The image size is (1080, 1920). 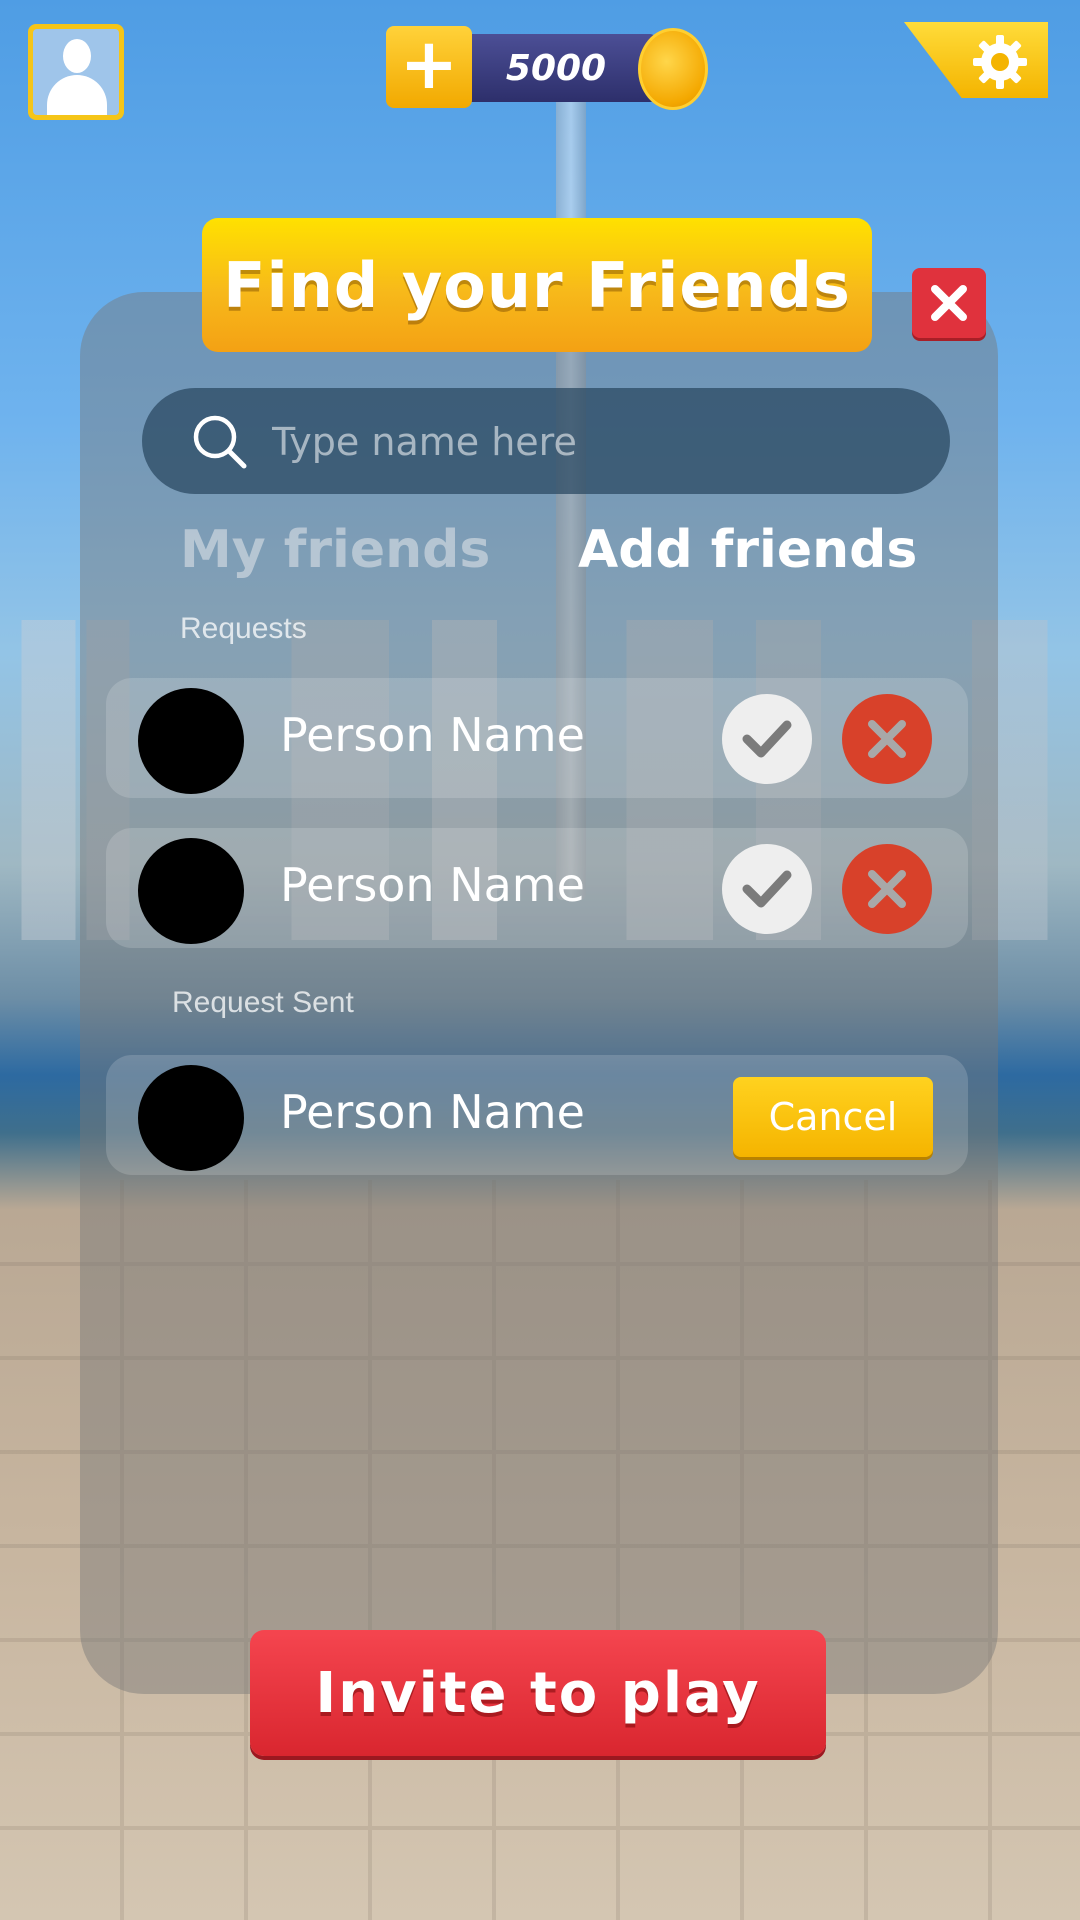 I want to click on search-bar, so click(x=546, y=441).